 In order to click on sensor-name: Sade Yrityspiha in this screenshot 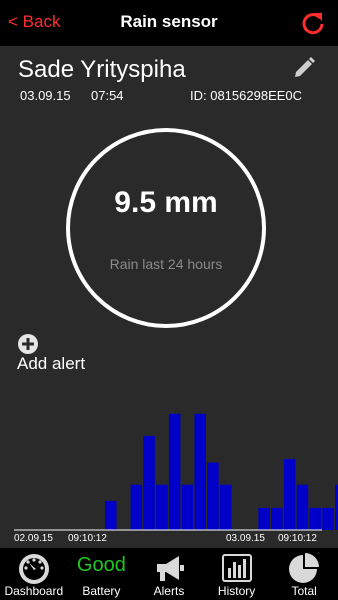, I will do `click(102, 69)`.